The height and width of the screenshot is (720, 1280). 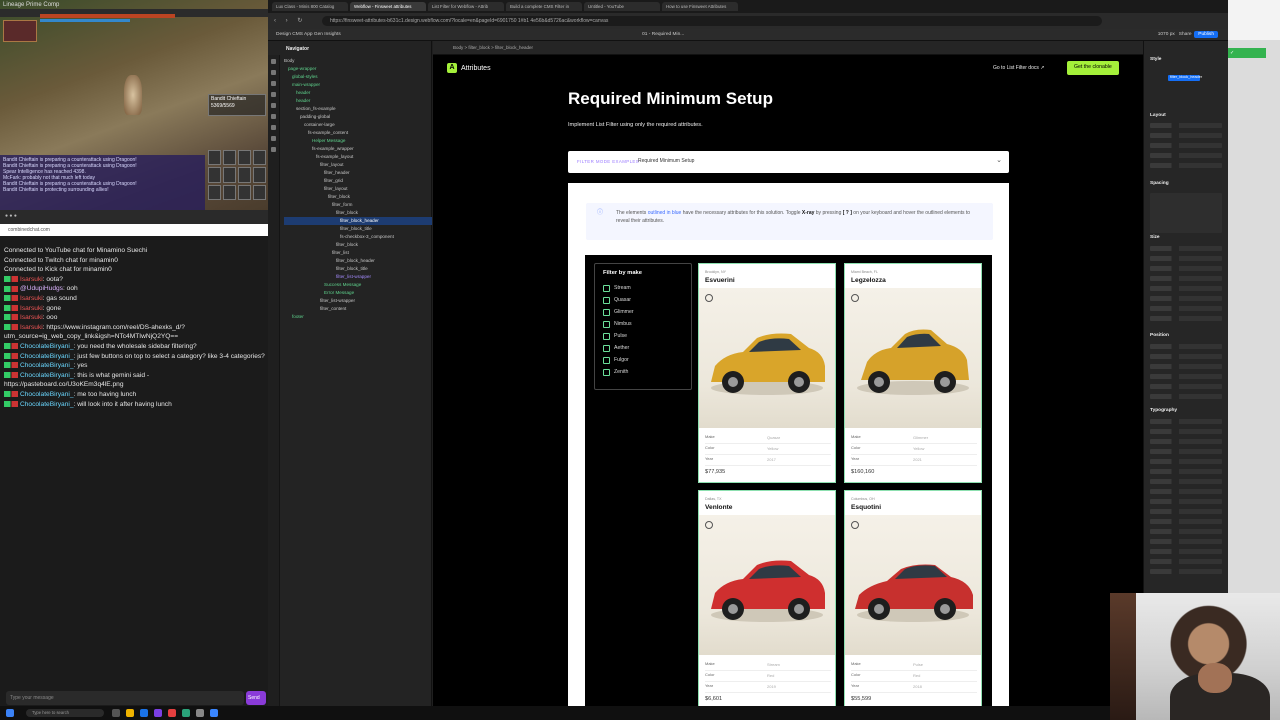 What do you see at coordinates (643, 300) in the screenshot?
I see `filter-checkbox-quasar: Quasar` at bounding box center [643, 300].